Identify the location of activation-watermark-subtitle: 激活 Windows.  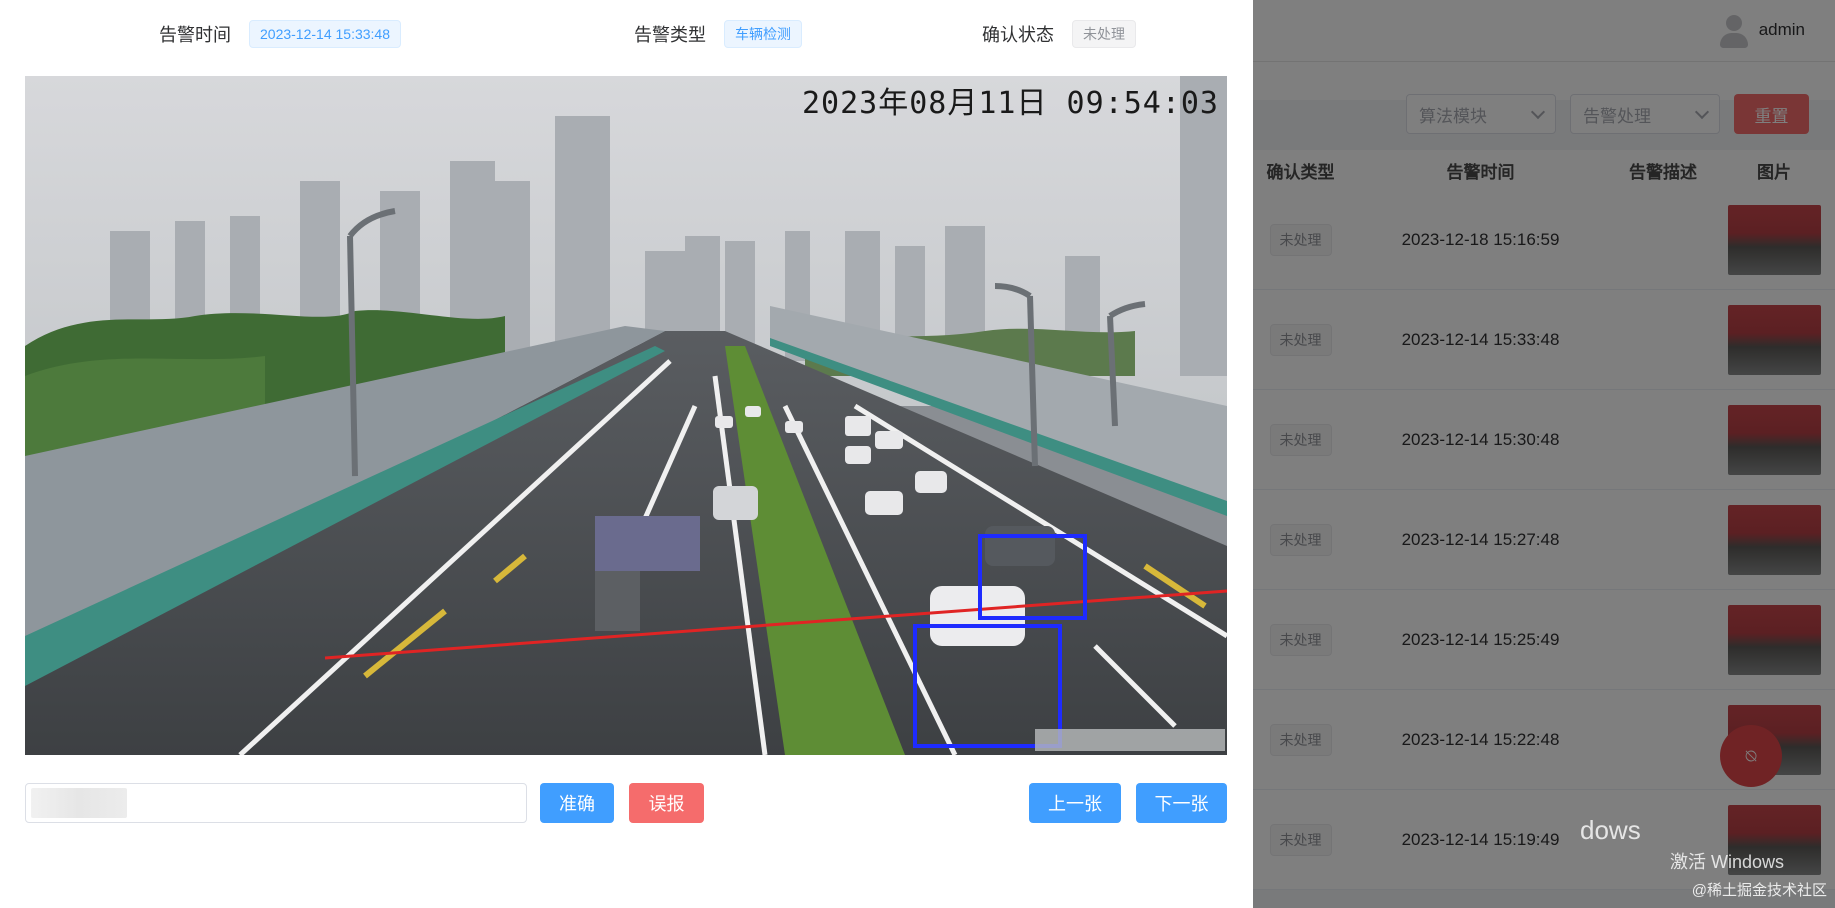
(1727, 862).